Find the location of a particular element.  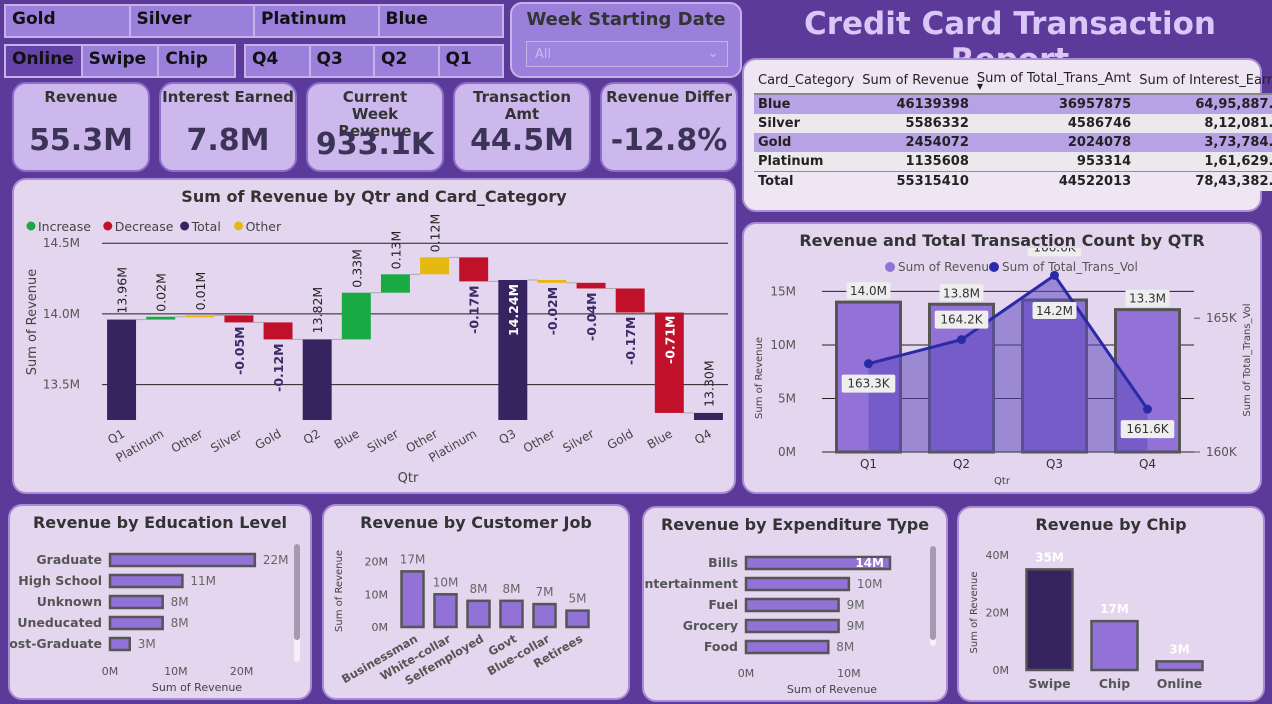

slicer-chip-swipe: Swipe is located at coordinates (121, 61).